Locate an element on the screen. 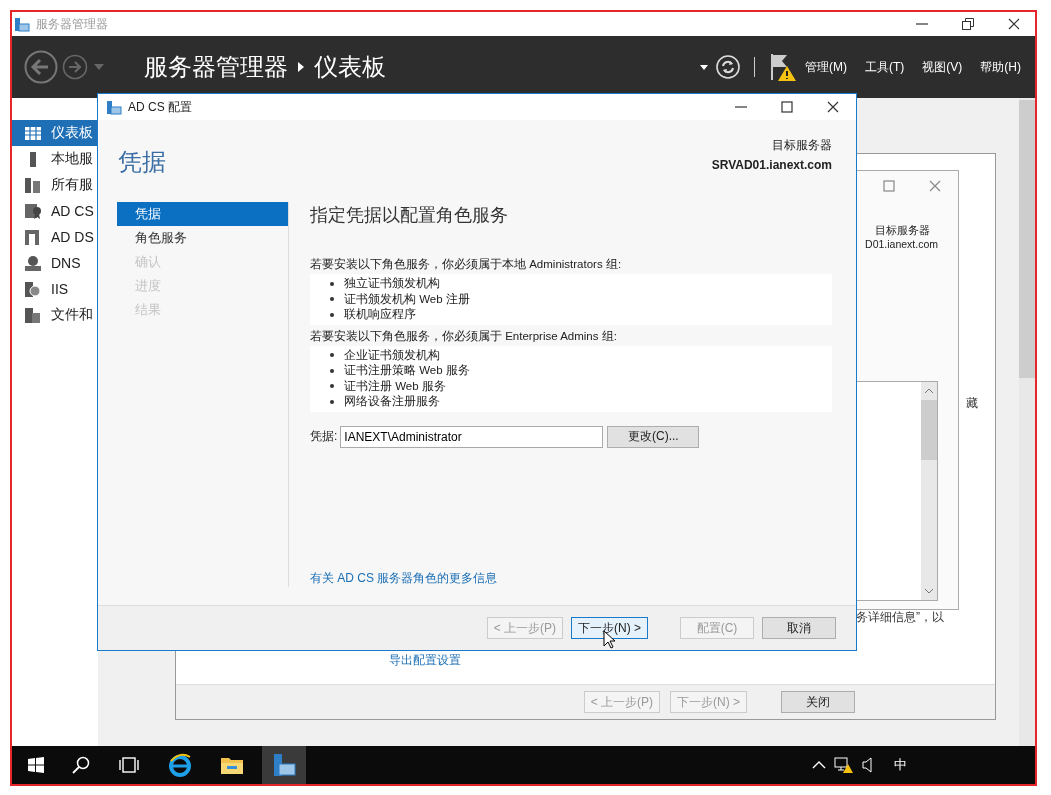  search-icon is located at coordinates (81, 765).